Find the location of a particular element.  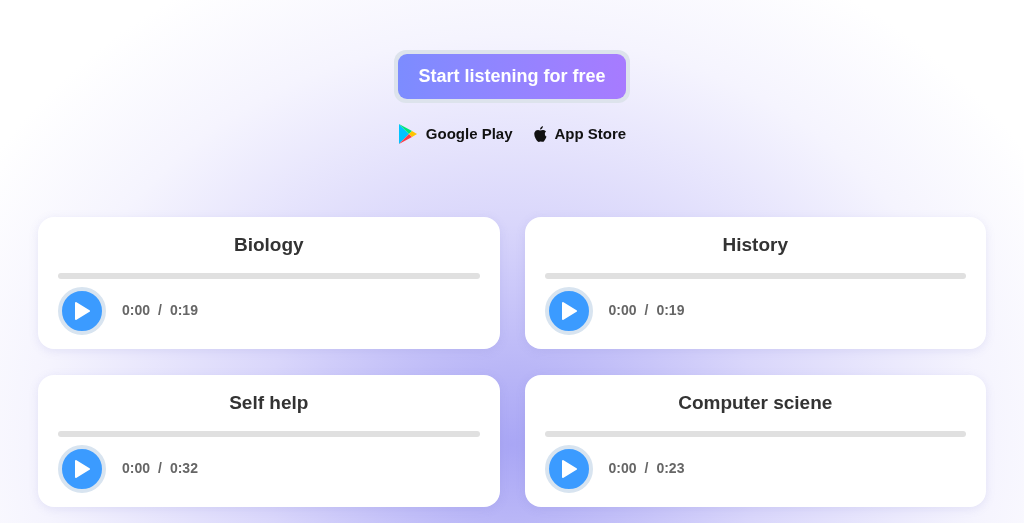

audio-title: Biology is located at coordinates (268, 244).